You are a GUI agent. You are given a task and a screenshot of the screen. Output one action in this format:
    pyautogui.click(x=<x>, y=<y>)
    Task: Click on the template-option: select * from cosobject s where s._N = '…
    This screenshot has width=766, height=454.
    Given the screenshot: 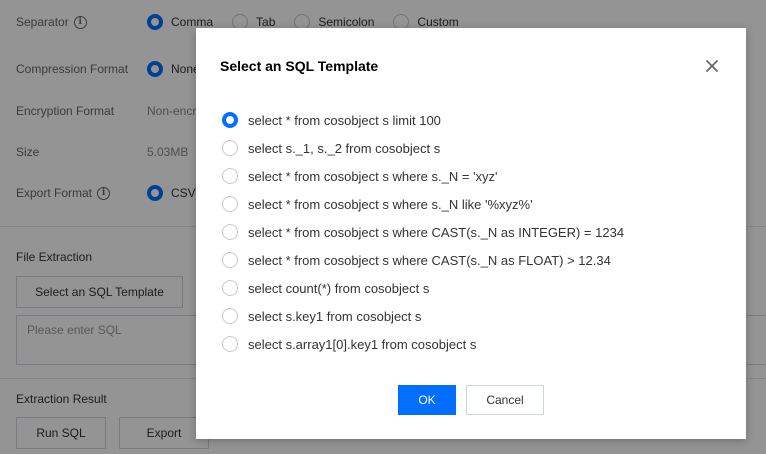 What is the action you would take?
    pyautogui.click(x=423, y=176)
    